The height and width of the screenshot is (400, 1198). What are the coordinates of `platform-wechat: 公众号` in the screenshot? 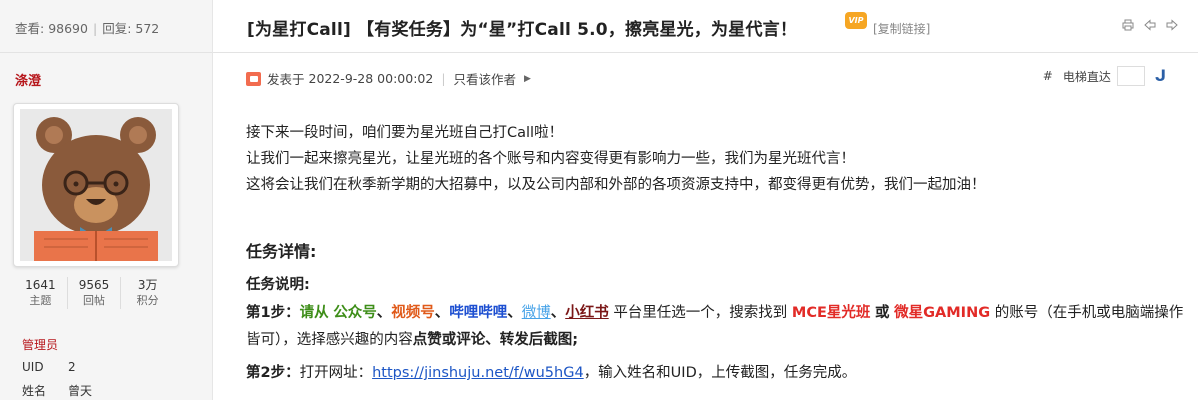 It's located at (355, 313).